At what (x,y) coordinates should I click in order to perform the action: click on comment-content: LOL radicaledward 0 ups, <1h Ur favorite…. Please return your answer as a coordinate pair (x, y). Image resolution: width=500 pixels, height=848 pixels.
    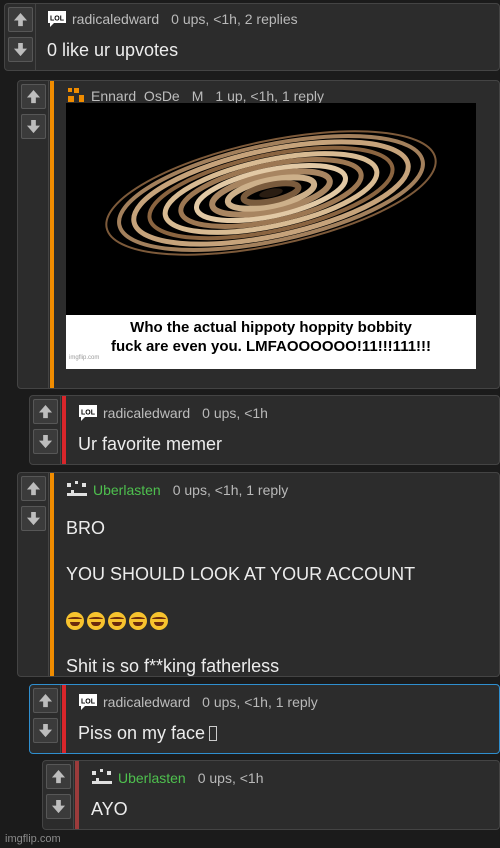
    Looking at the image, I should click on (288, 430).